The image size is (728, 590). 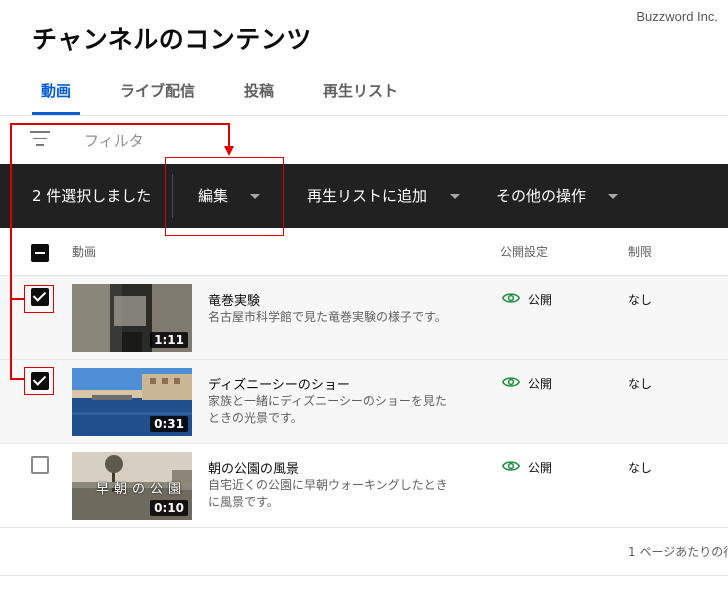 What do you see at coordinates (172, 39) in the screenshot?
I see `page-title: チャンネルのコンテンツ` at bounding box center [172, 39].